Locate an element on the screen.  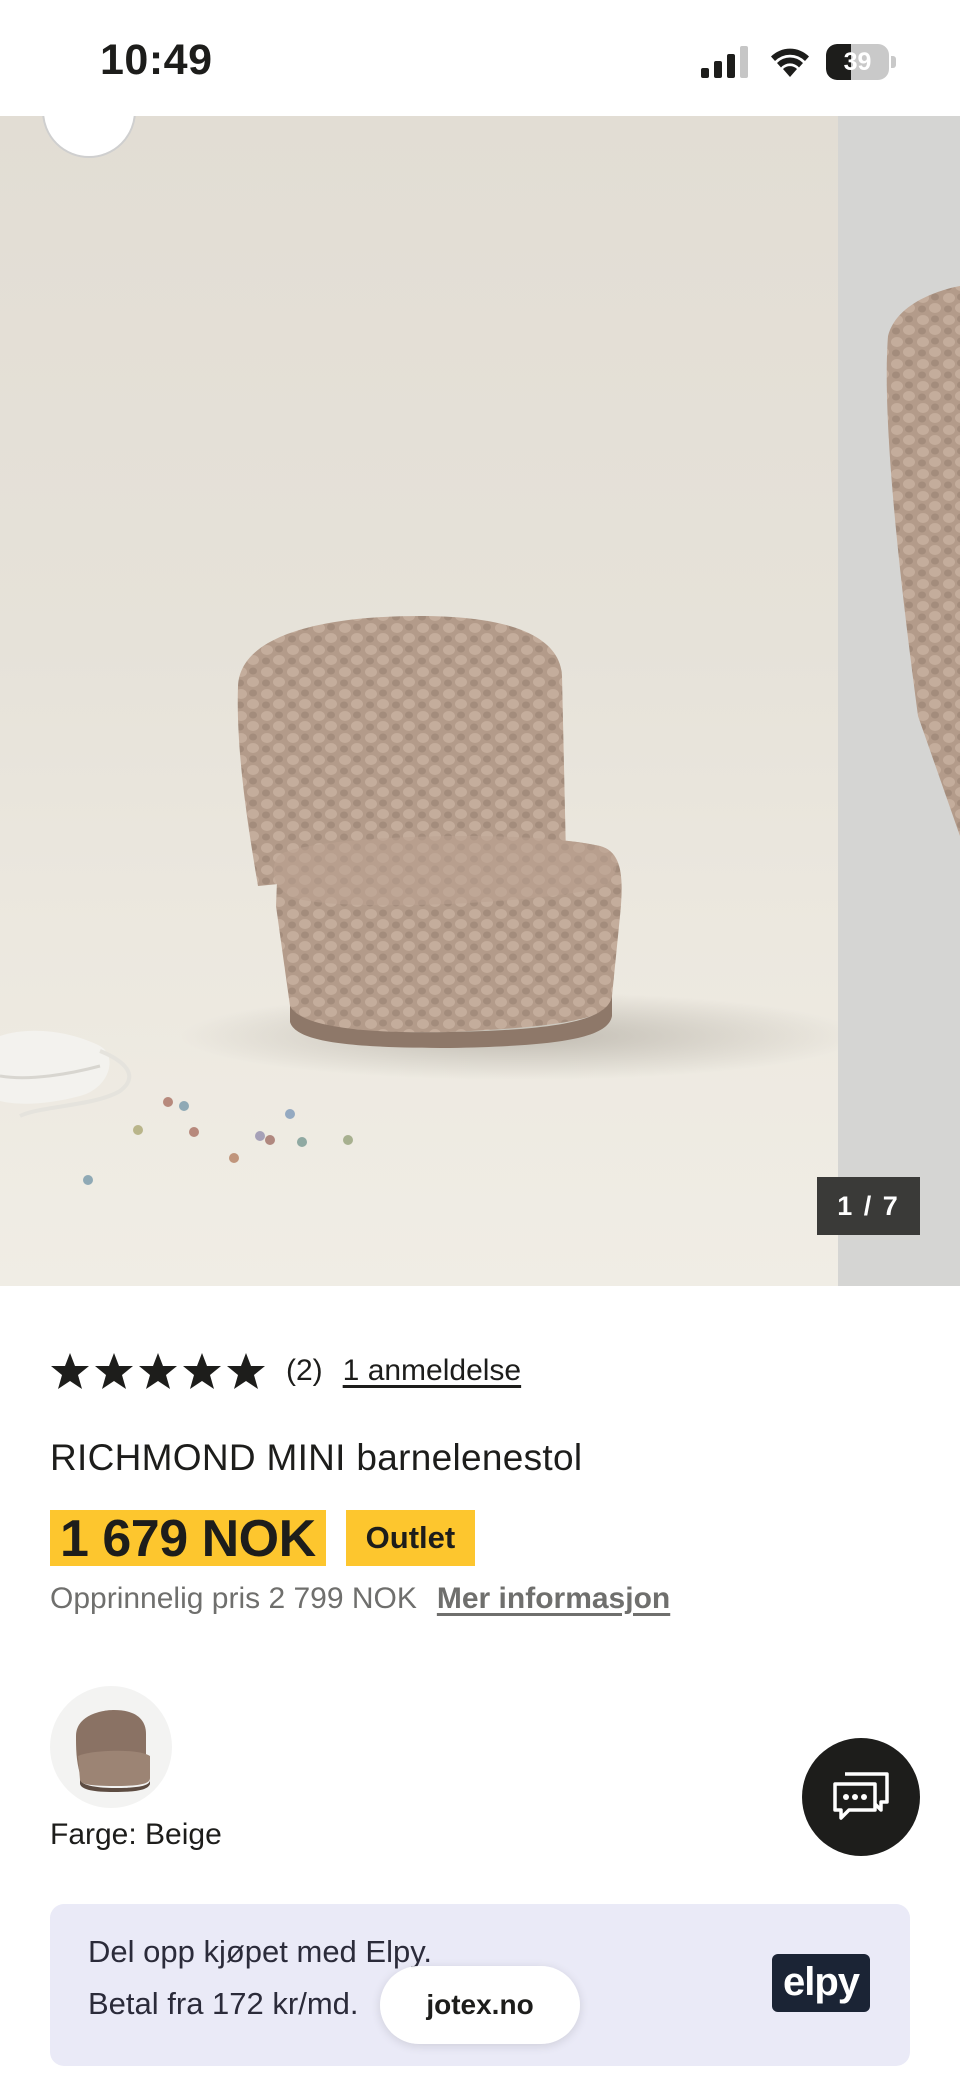
status-time: 10:49 is located at coordinates (156, 60).